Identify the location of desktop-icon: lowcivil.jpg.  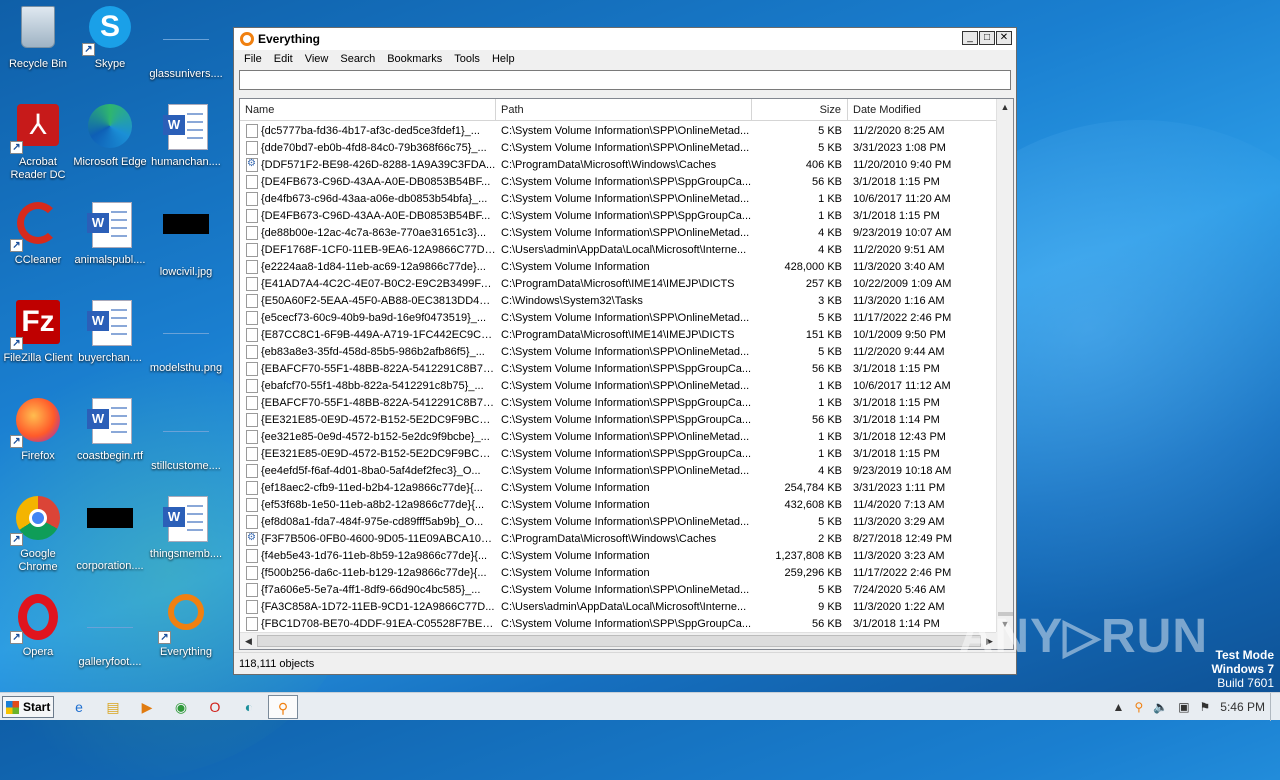
(186, 244).